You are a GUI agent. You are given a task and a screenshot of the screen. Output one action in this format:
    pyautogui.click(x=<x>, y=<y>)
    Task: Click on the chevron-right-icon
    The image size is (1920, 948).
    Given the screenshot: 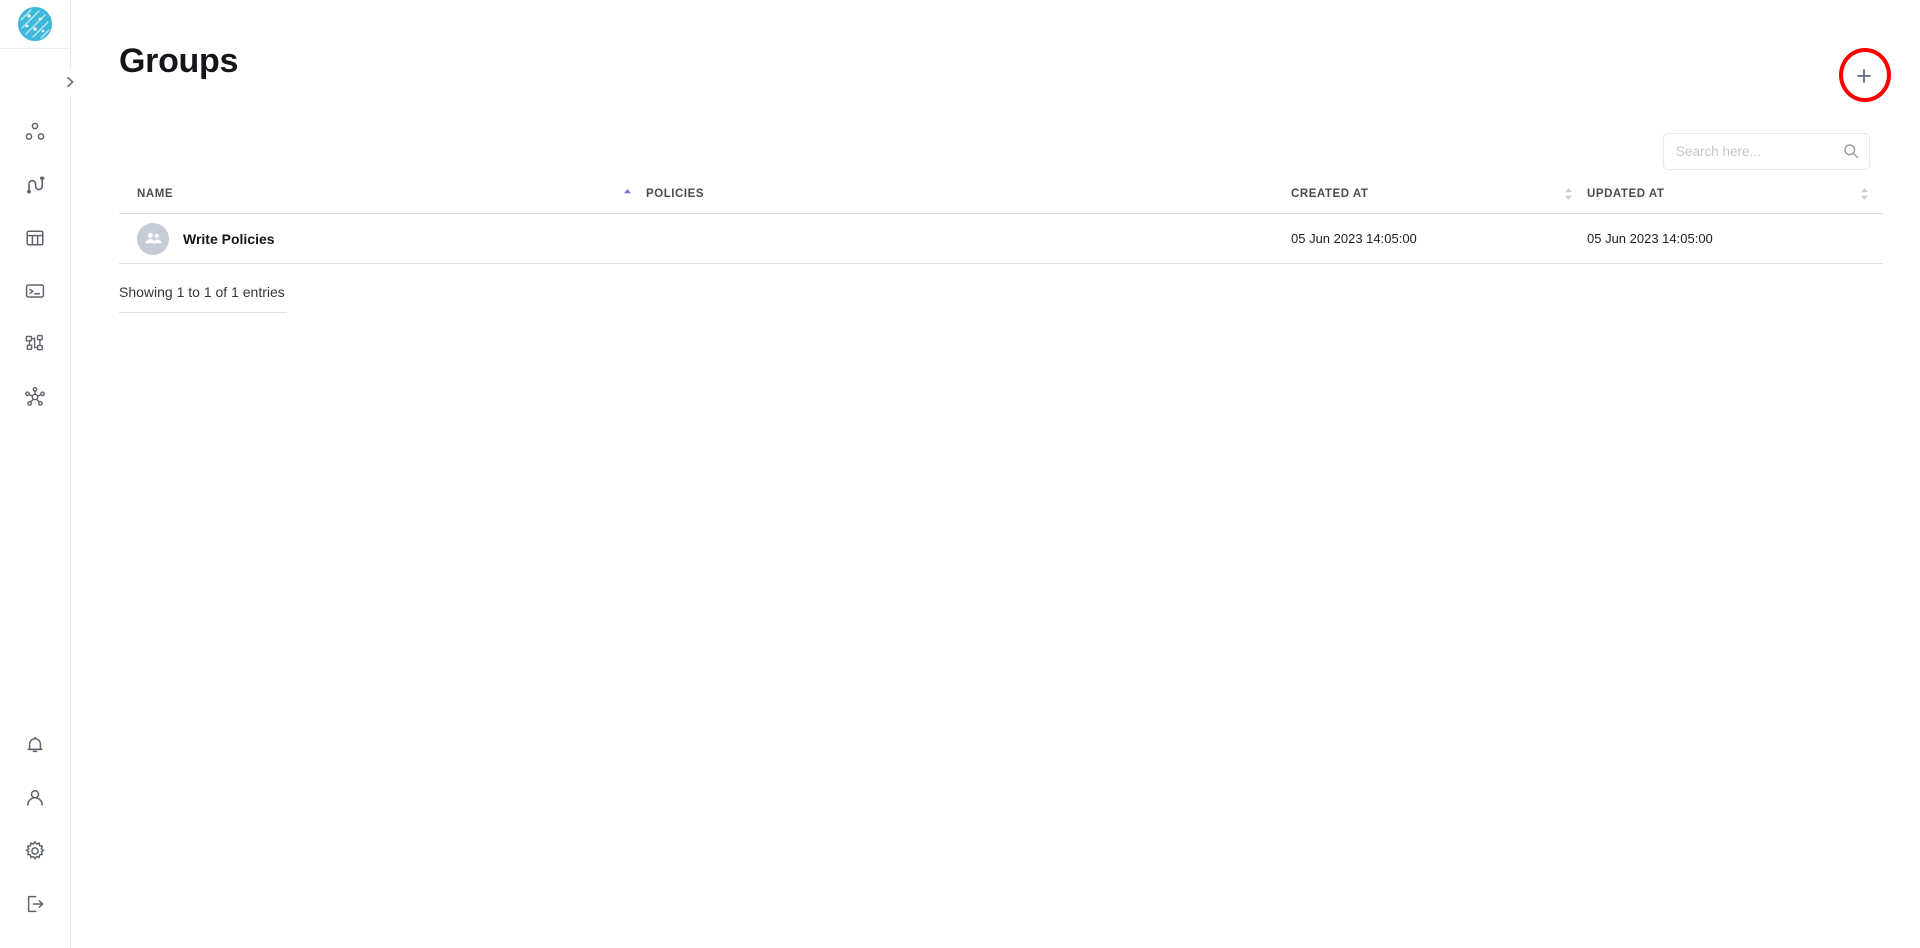 What is the action you would take?
    pyautogui.click(x=70, y=82)
    